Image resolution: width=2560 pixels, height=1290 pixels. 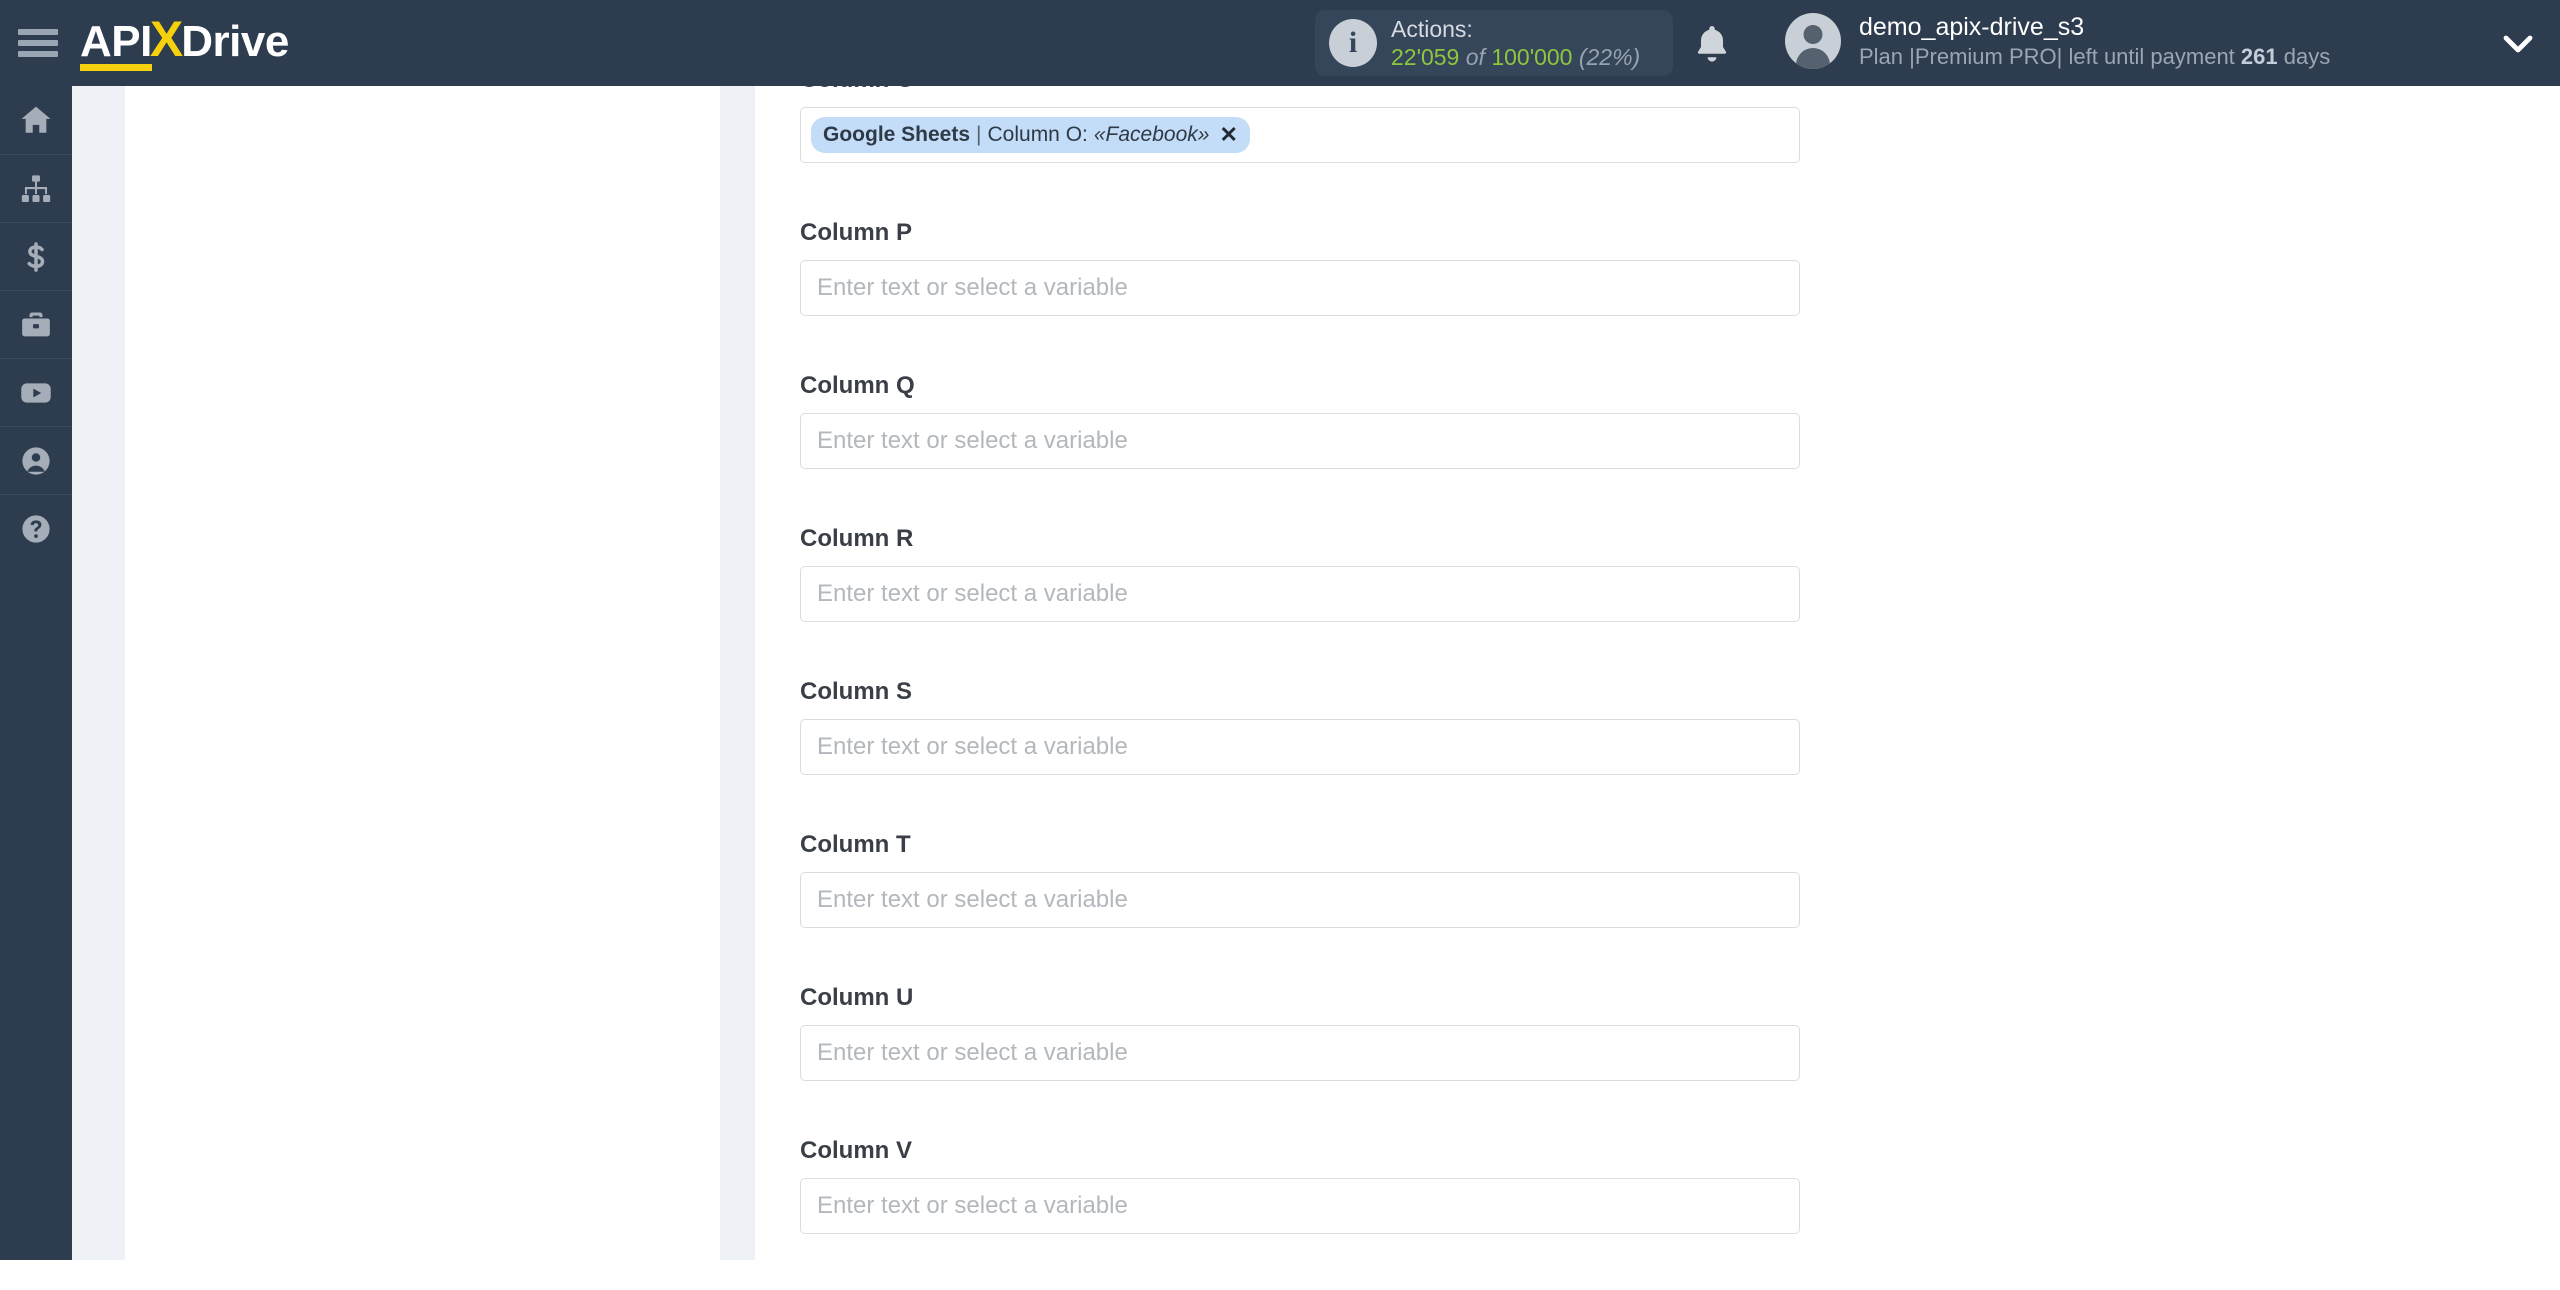 I want to click on user-icon, so click(x=36, y=461).